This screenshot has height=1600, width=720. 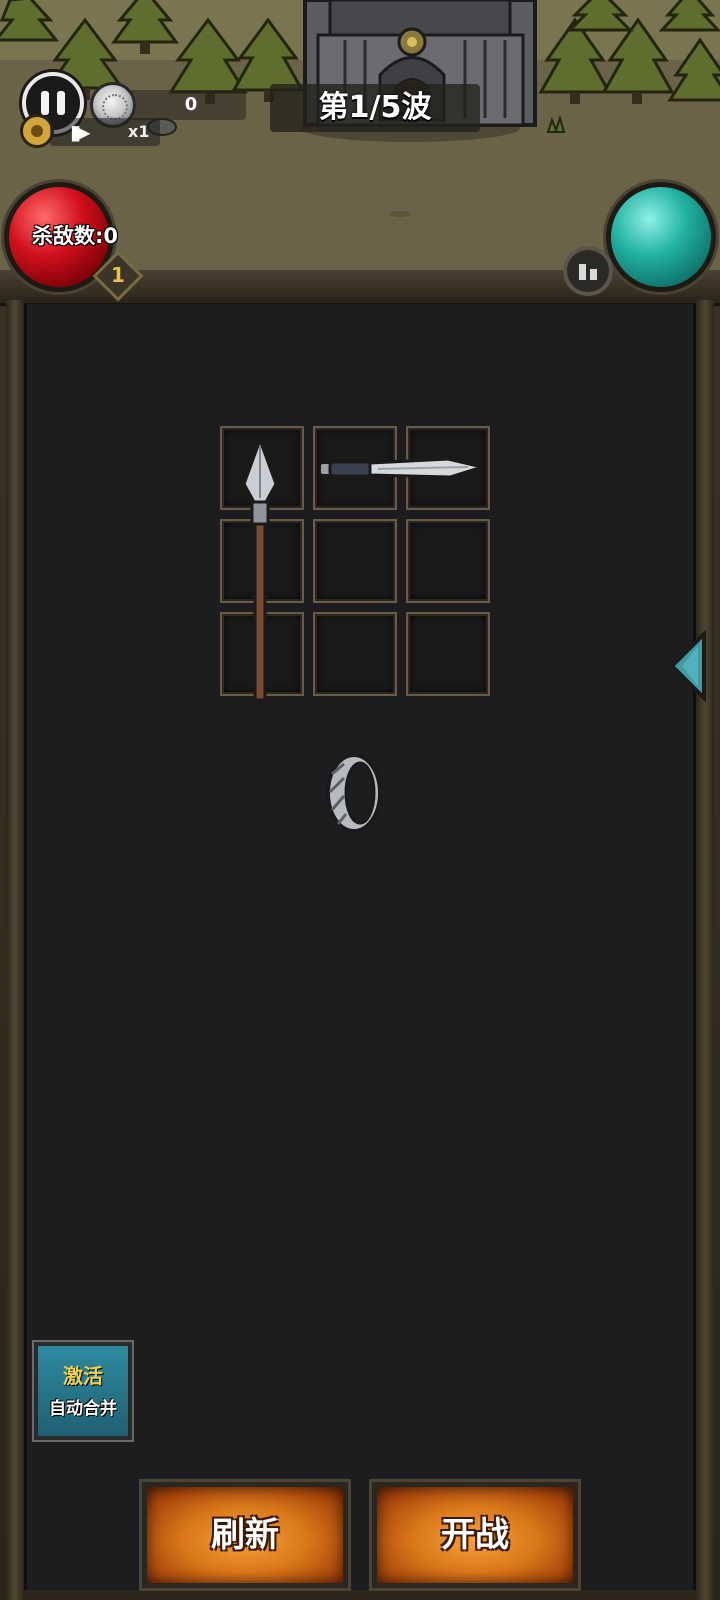 What do you see at coordinates (661, 237) in the screenshot?
I see `mana-orb` at bounding box center [661, 237].